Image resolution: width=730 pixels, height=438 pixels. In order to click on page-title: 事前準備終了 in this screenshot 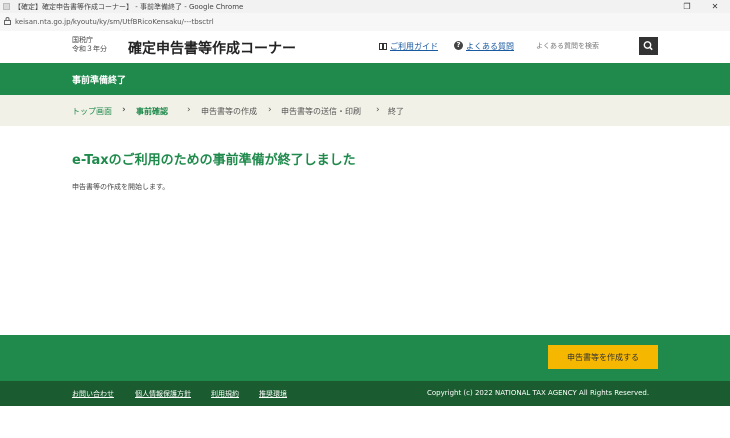, I will do `click(99, 81)`.